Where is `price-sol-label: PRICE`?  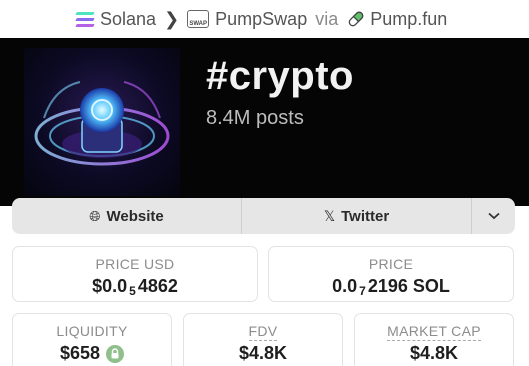 price-sol-label: PRICE is located at coordinates (391, 264).